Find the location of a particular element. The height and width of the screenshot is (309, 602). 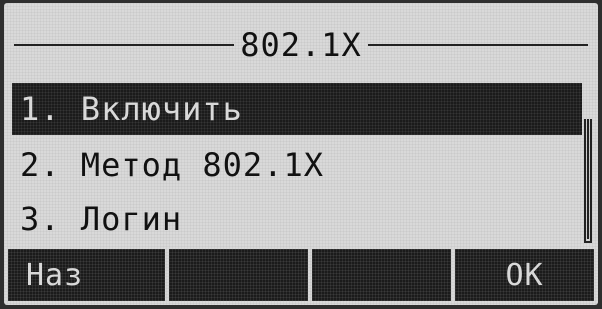

scrollbar-thumb is located at coordinates (588, 179).